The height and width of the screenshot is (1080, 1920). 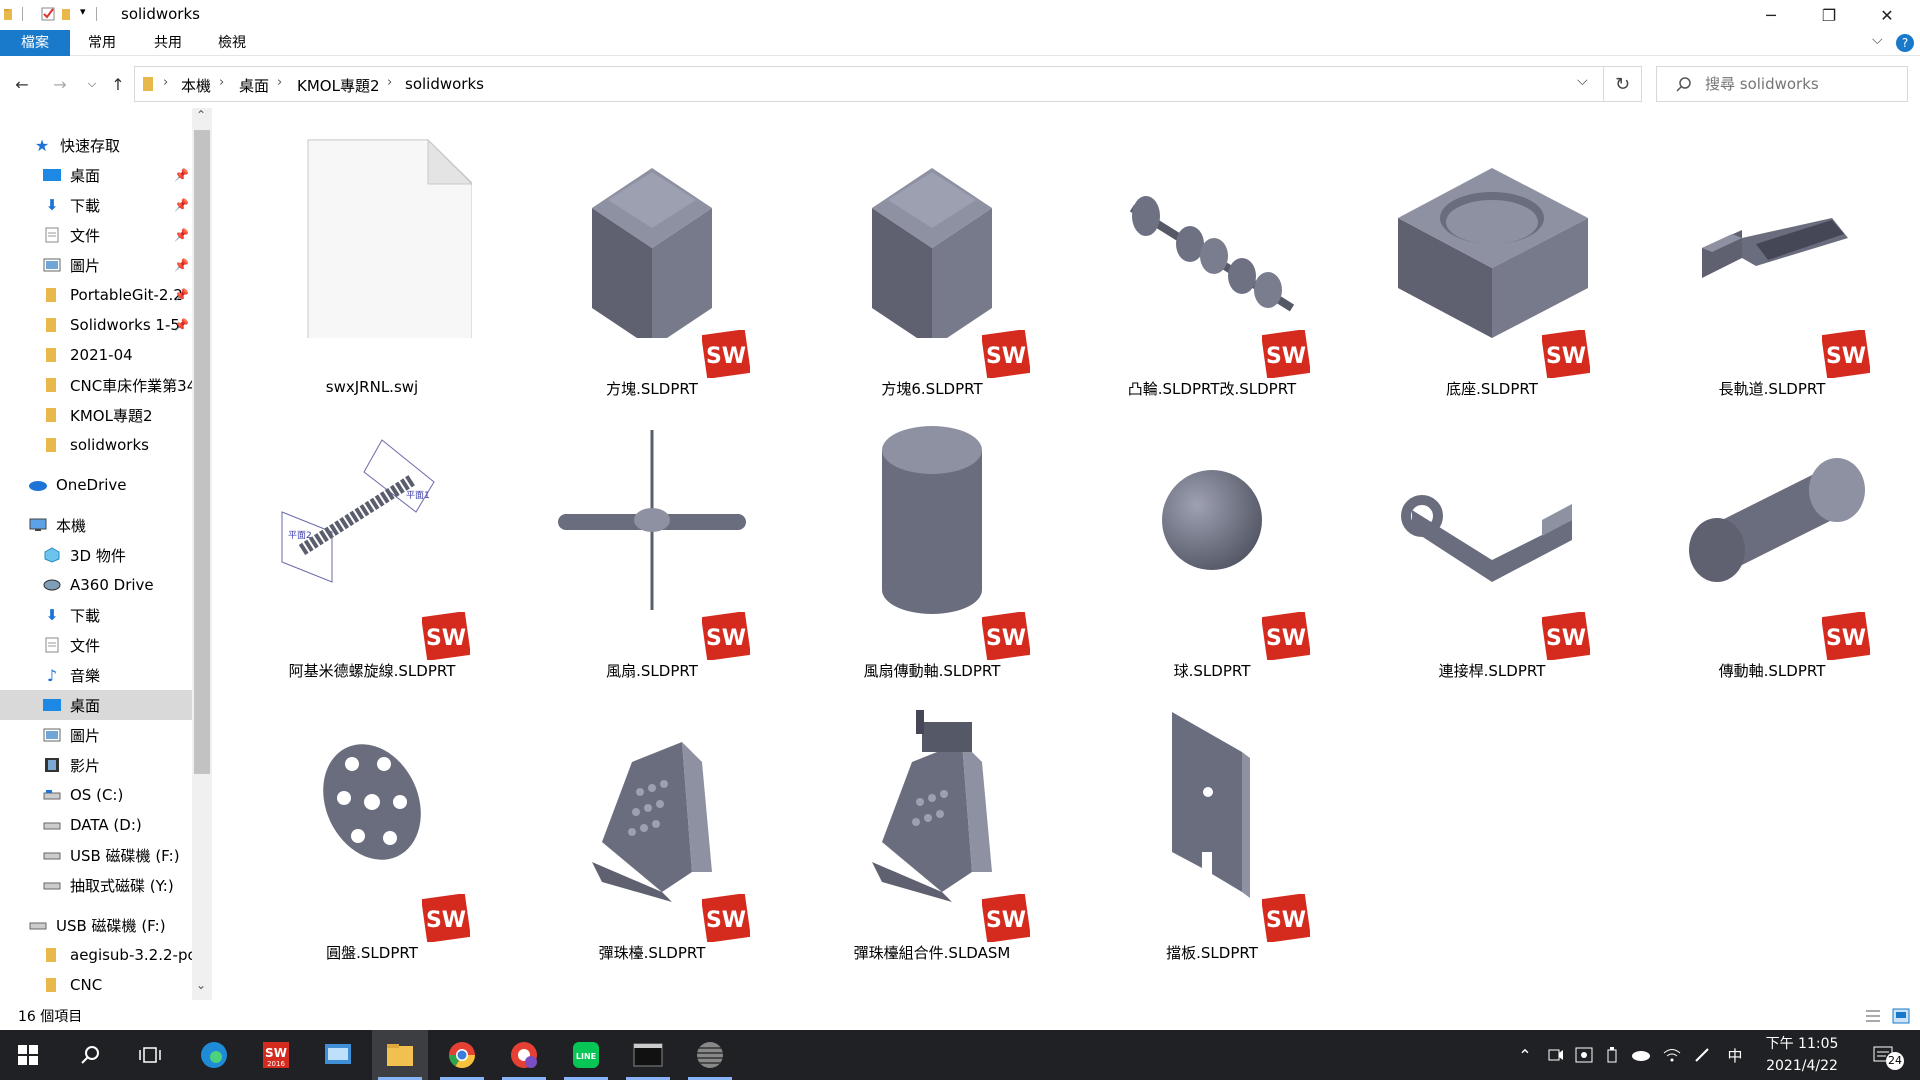 What do you see at coordinates (1901, 1016) in the screenshot?
I see `large-icons-view-icon` at bounding box center [1901, 1016].